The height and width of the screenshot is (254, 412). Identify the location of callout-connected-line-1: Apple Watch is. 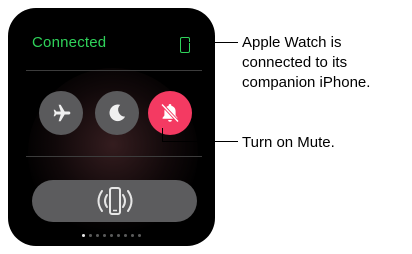
(292, 42).